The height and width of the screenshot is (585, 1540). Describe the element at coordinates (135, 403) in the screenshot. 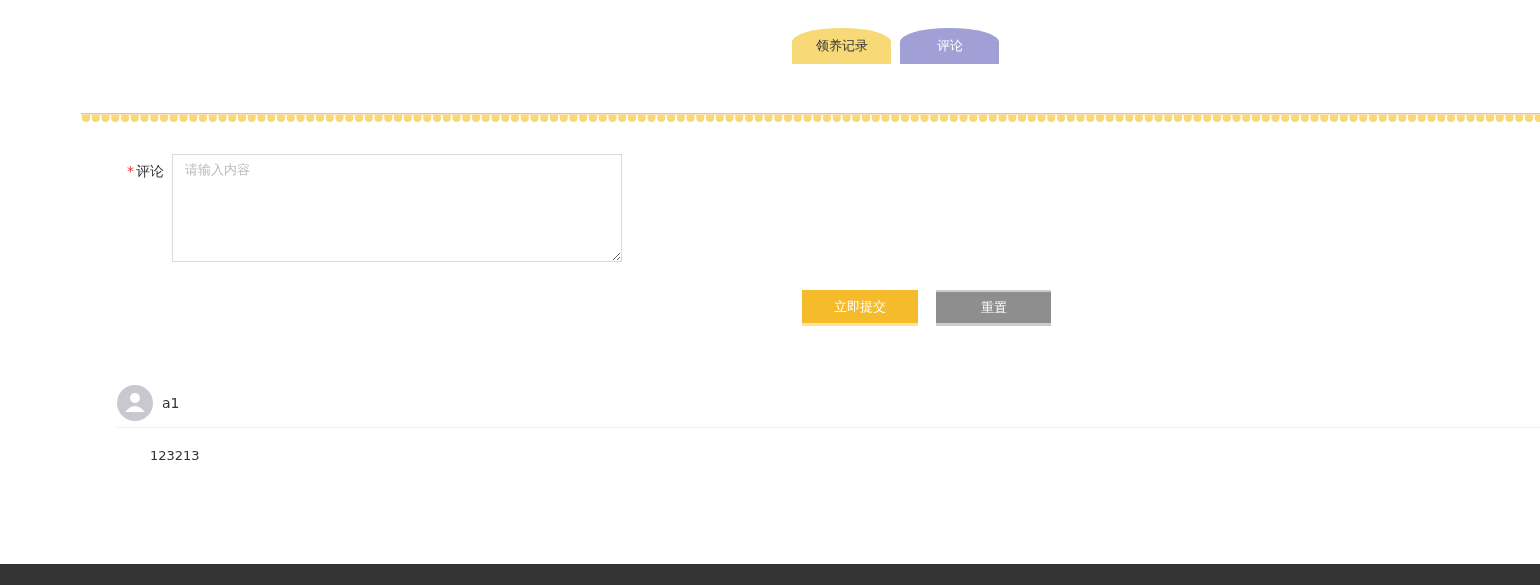

I see `avatar-icon` at that location.